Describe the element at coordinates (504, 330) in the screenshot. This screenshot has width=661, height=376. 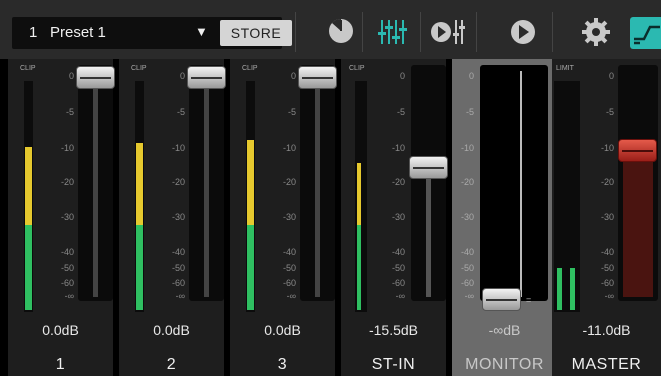
I see `db-readout: -∞dB` at that location.